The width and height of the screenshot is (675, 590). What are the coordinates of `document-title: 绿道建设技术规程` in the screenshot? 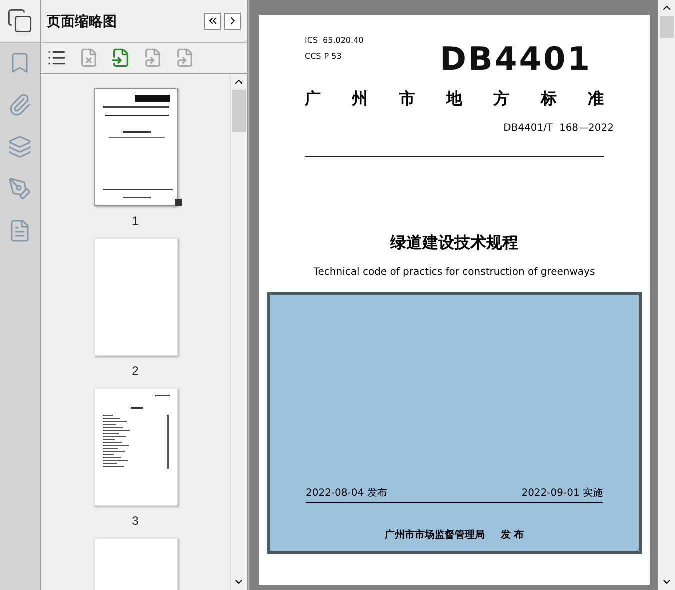 It's located at (454, 243).